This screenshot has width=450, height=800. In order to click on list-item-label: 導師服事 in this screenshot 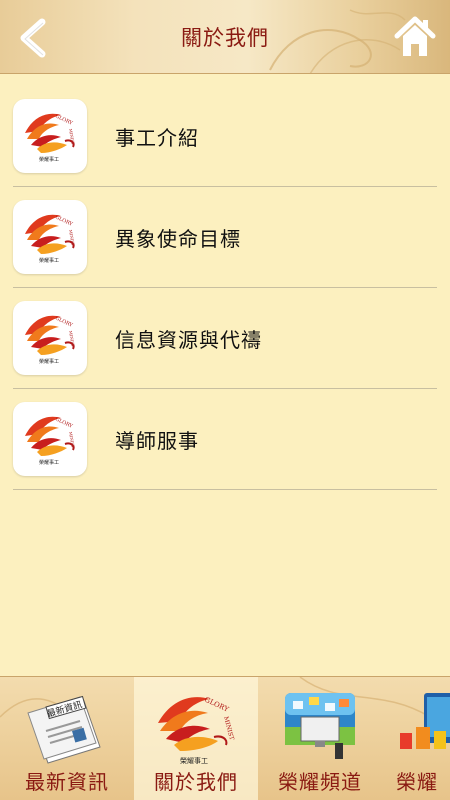, I will do `click(157, 440)`.